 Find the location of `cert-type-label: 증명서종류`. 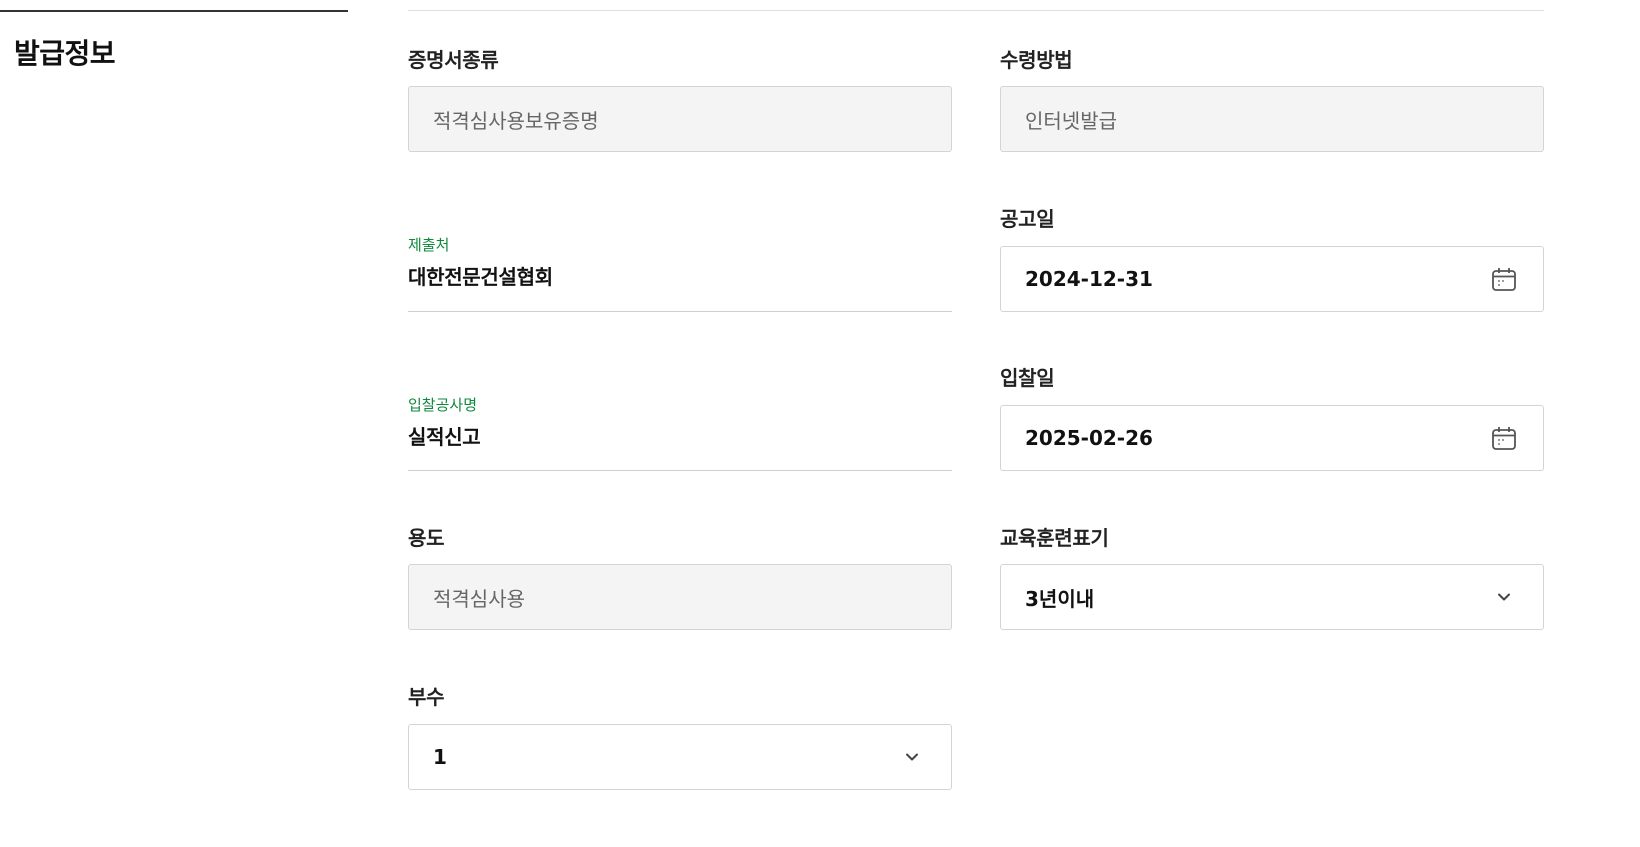

cert-type-label: 증명서종류 is located at coordinates (453, 60).